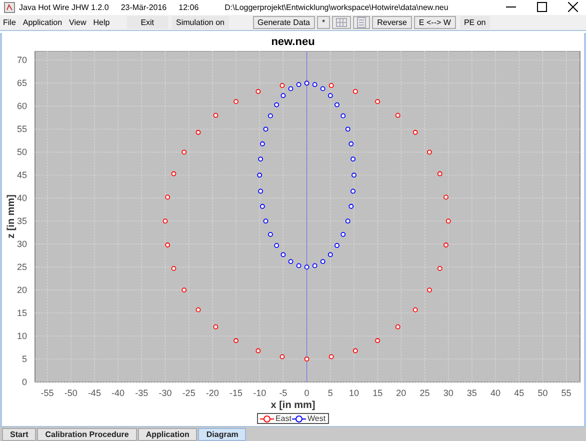  I want to click on x-tick-label: 25, so click(425, 393).